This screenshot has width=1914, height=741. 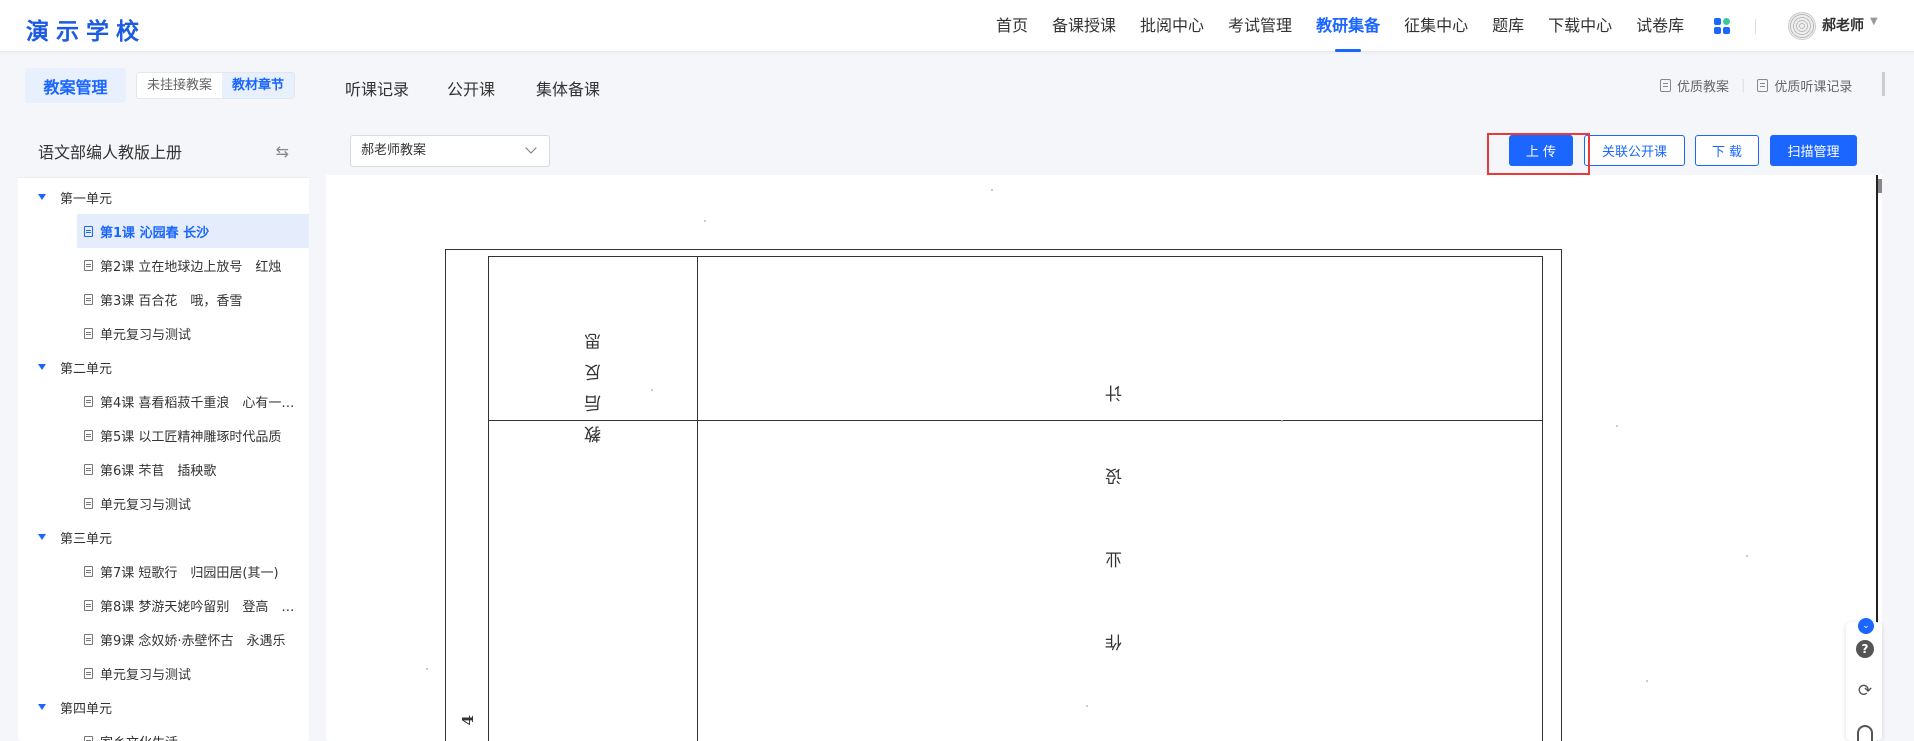 What do you see at coordinates (1694, 85) in the screenshot?
I see `quality-plans-link: 优质教案` at bounding box center [1694, 85].